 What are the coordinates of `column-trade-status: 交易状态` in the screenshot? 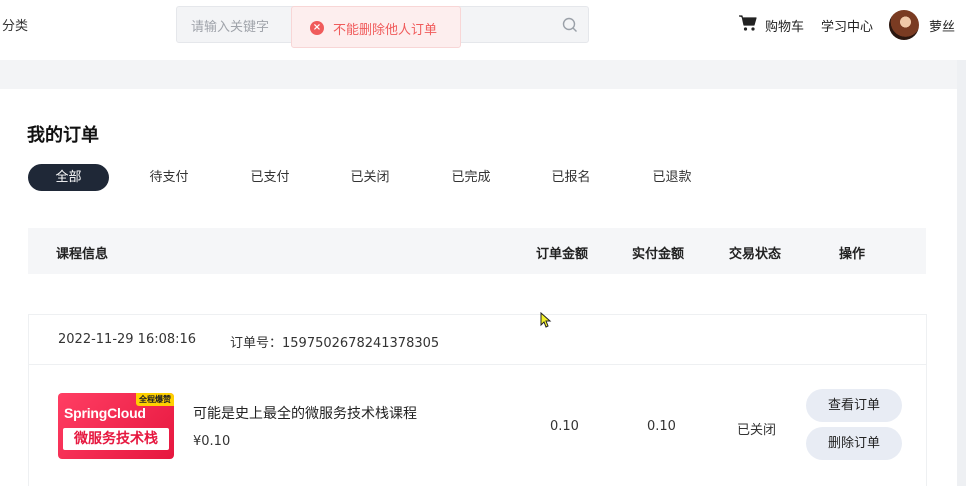 It's located at (755, 254).